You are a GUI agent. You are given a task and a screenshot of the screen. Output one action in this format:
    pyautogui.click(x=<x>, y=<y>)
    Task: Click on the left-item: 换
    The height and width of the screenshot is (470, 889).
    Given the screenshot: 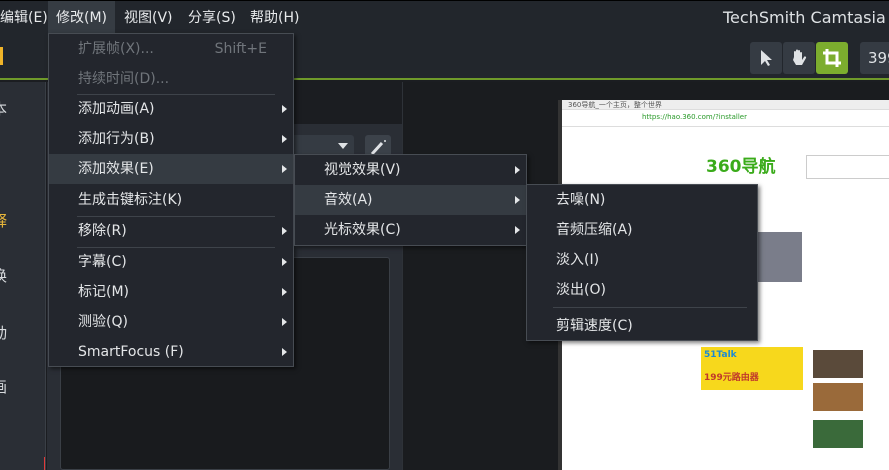 What is the action you would take?
    pyautogui.click(x=3, y=275)
    